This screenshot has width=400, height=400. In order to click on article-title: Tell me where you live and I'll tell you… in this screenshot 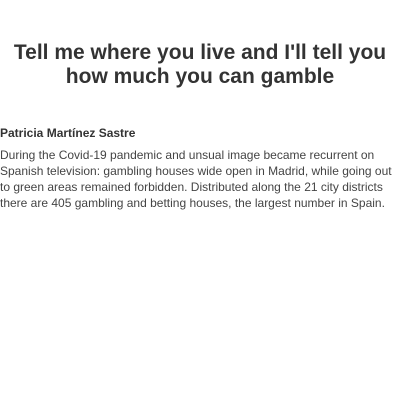, I will do `click(200, 64)`.